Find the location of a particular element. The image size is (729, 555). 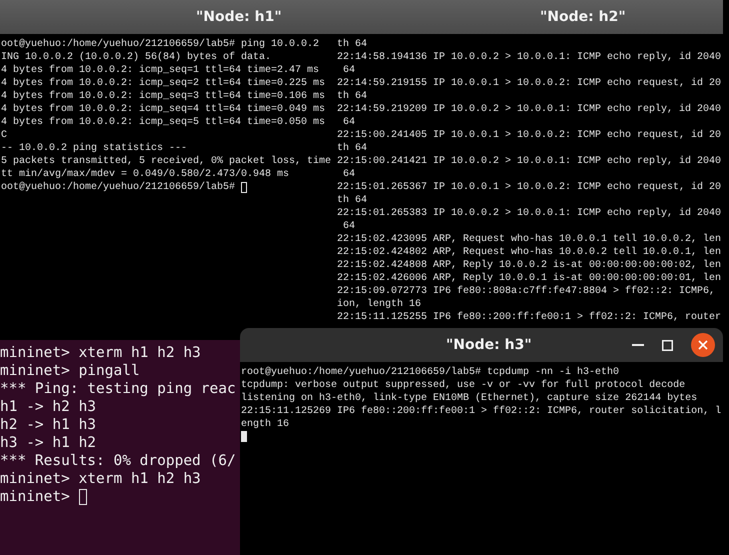

terminal-line: 22:15:11.125255 IP6 fe80::200:ff:fe00:1 > ff02::2: ICMP6, router is located at coordinates (529, 317).